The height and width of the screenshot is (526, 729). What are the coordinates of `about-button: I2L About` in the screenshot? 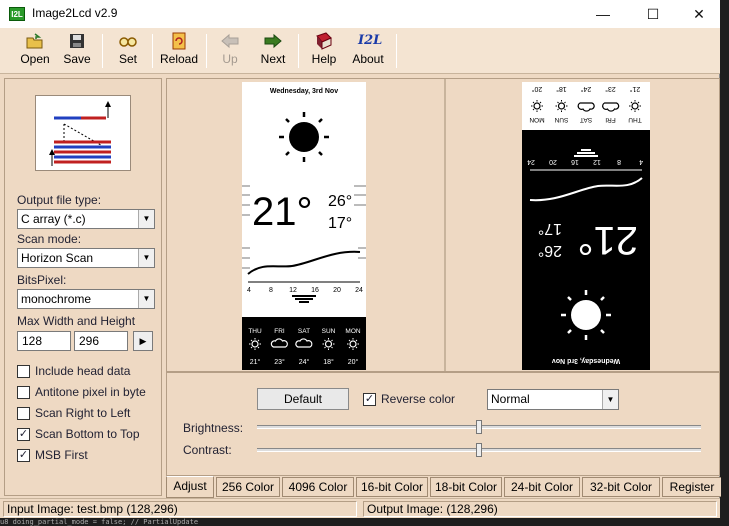 It's located at (368, 52).